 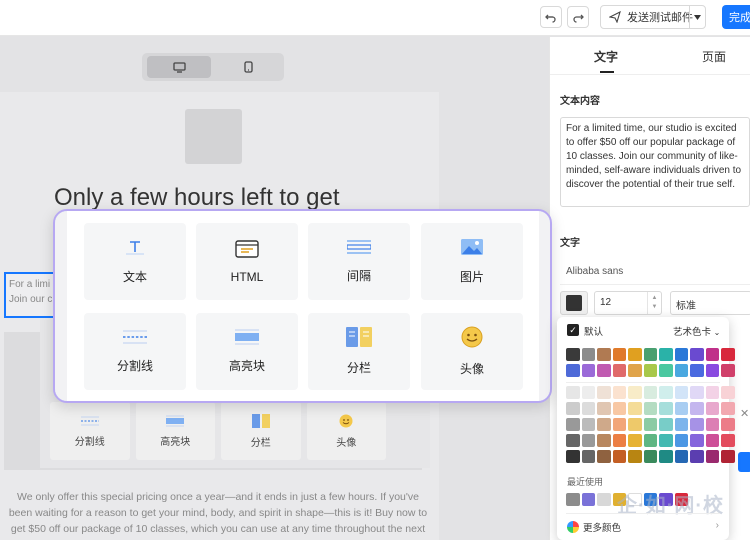 I want to click on block-image: 图片, so click(x=472, y=261).